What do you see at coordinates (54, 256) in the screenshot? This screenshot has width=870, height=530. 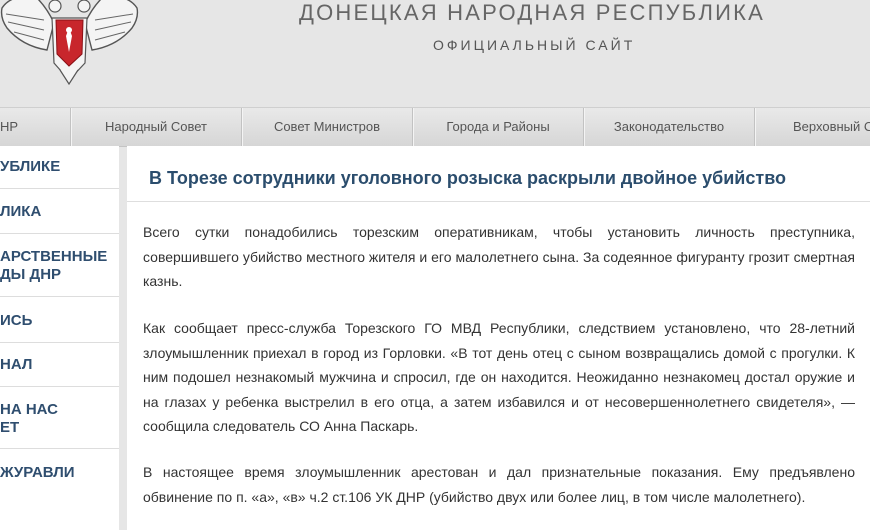 I see `sidebar-item-label: АРСТВЕННЫЕ` at bounding box center [54, 256].